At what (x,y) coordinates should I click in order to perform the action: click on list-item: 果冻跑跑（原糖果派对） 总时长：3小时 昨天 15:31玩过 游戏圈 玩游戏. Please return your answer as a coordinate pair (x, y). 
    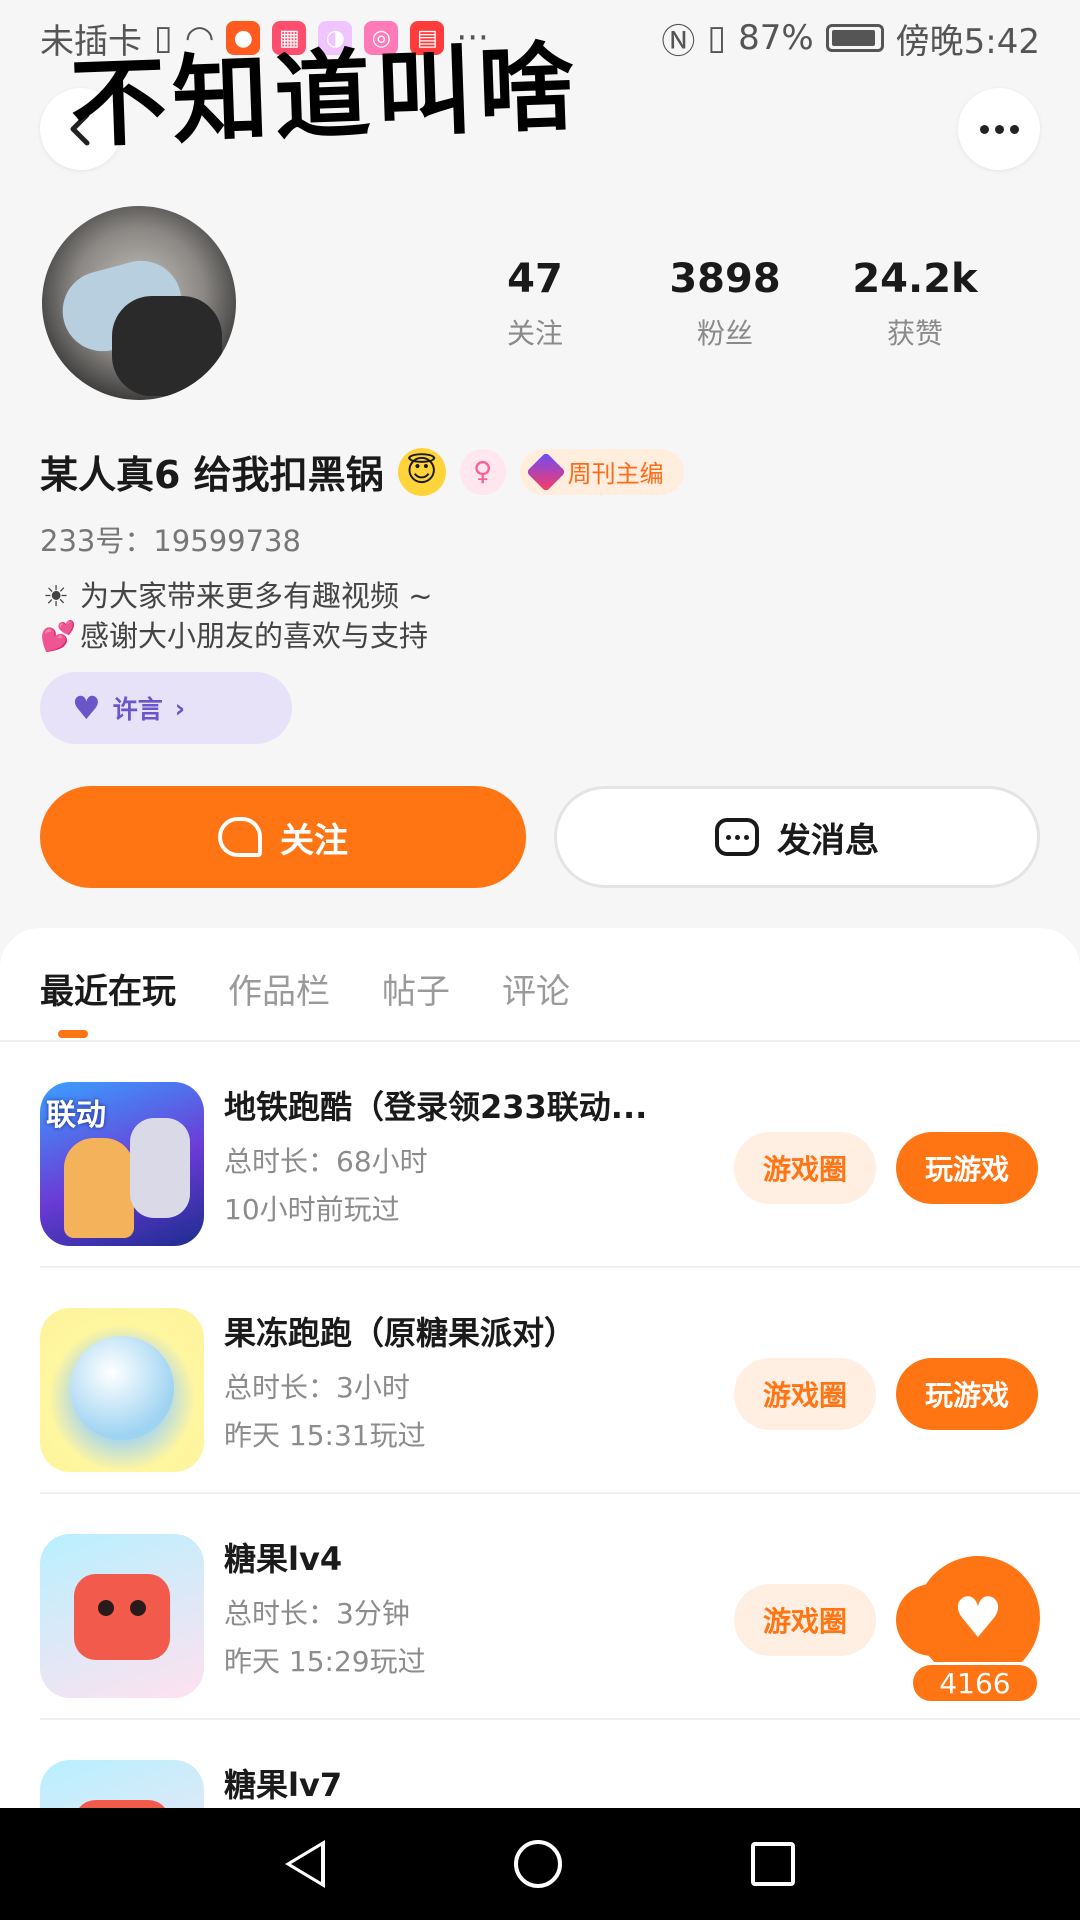
    Looking at the image, I should click on (540, 1381).